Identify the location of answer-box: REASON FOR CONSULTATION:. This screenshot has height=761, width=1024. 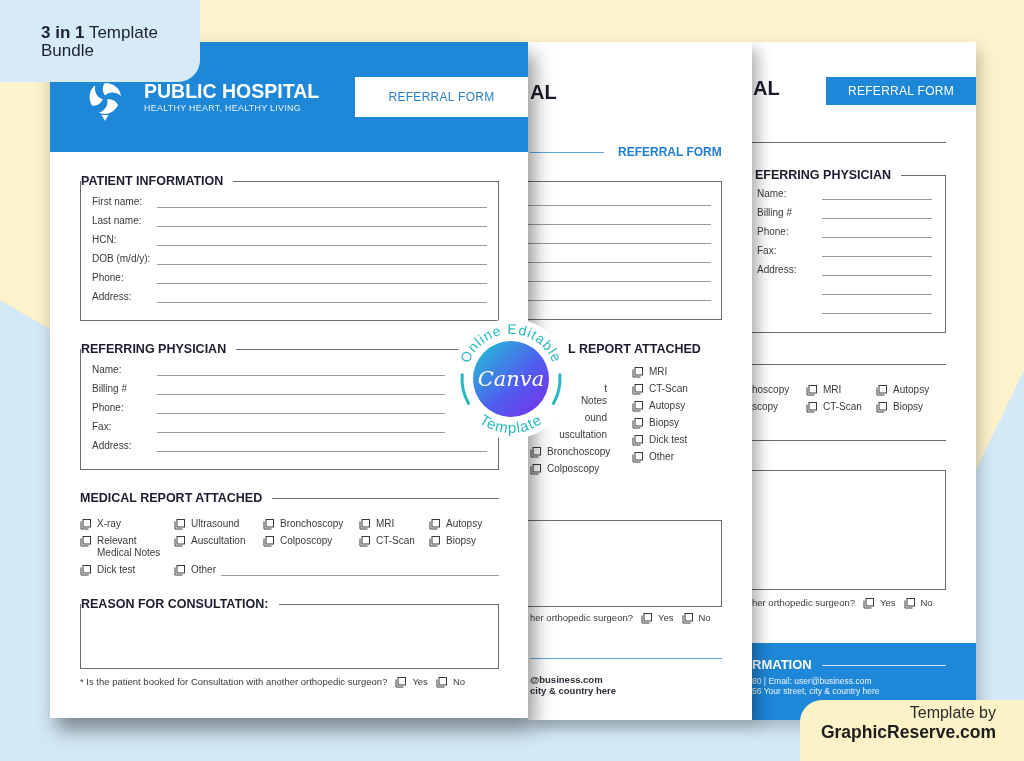
(289, 633).